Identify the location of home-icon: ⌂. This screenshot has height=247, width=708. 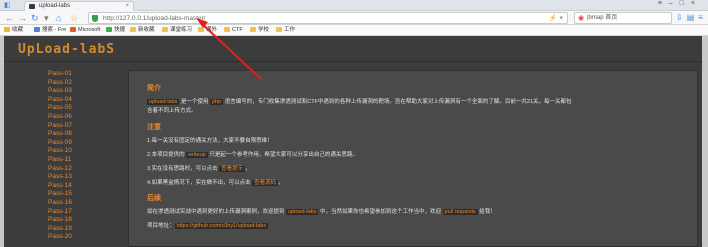
(58, 18).